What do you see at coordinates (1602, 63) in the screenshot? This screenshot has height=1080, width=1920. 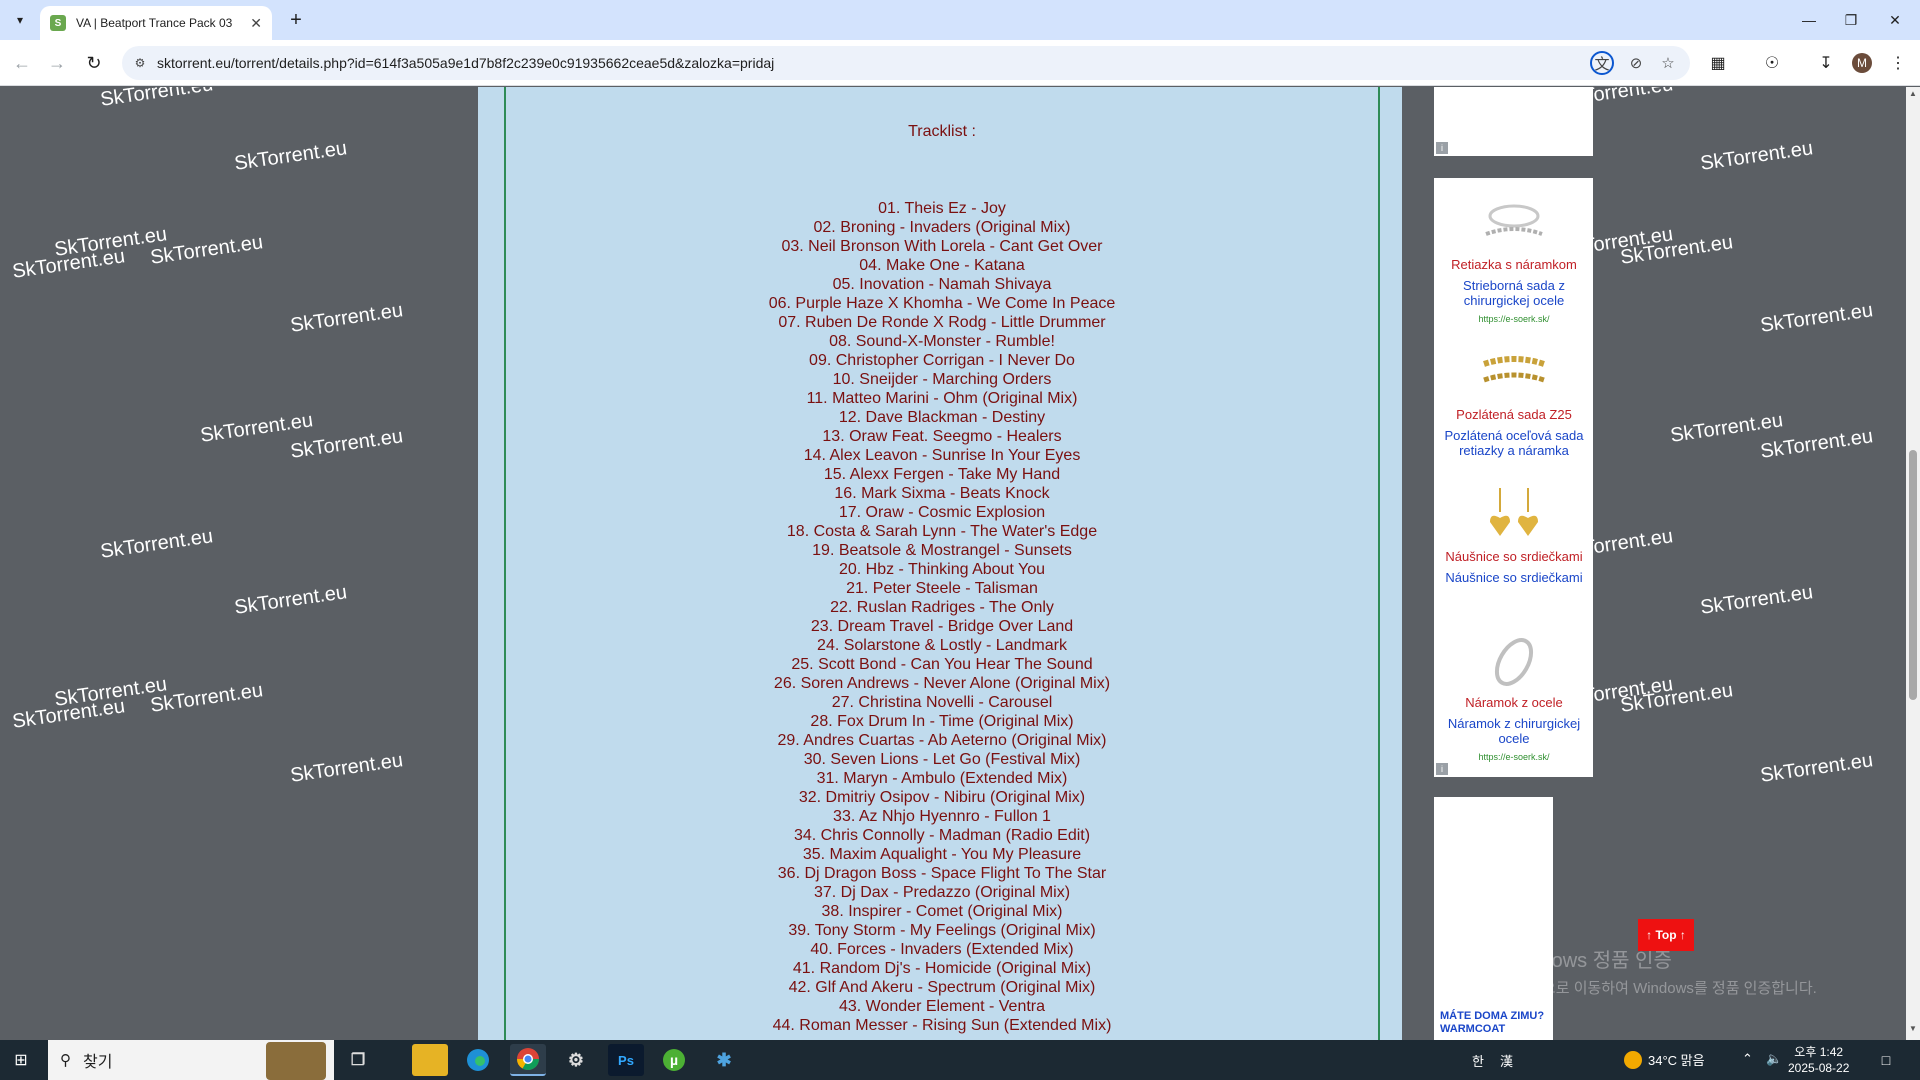 I see `translate-icon: 文` at bounding box center [1602, 63].